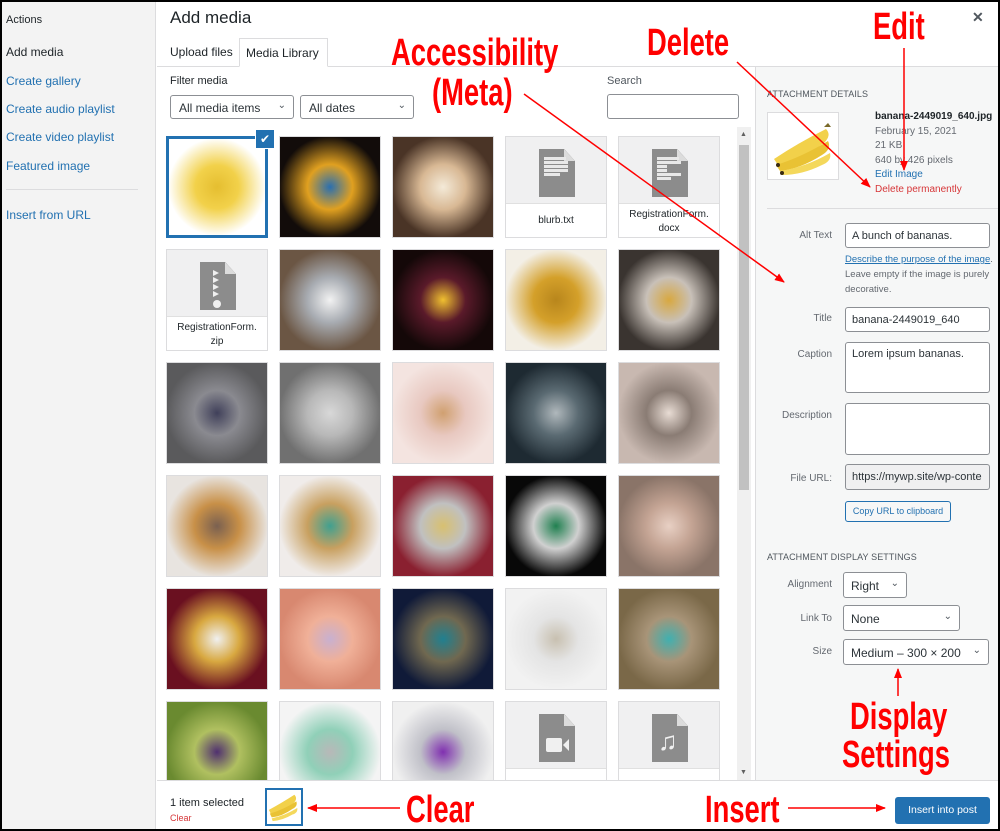 This screenshot has height=831, width=1000. What do you see at coordinates (917, 259) in the screenshot?
I see `alt-text-help-link: Describe the purpose of the image` at bounding box center [917, 259].